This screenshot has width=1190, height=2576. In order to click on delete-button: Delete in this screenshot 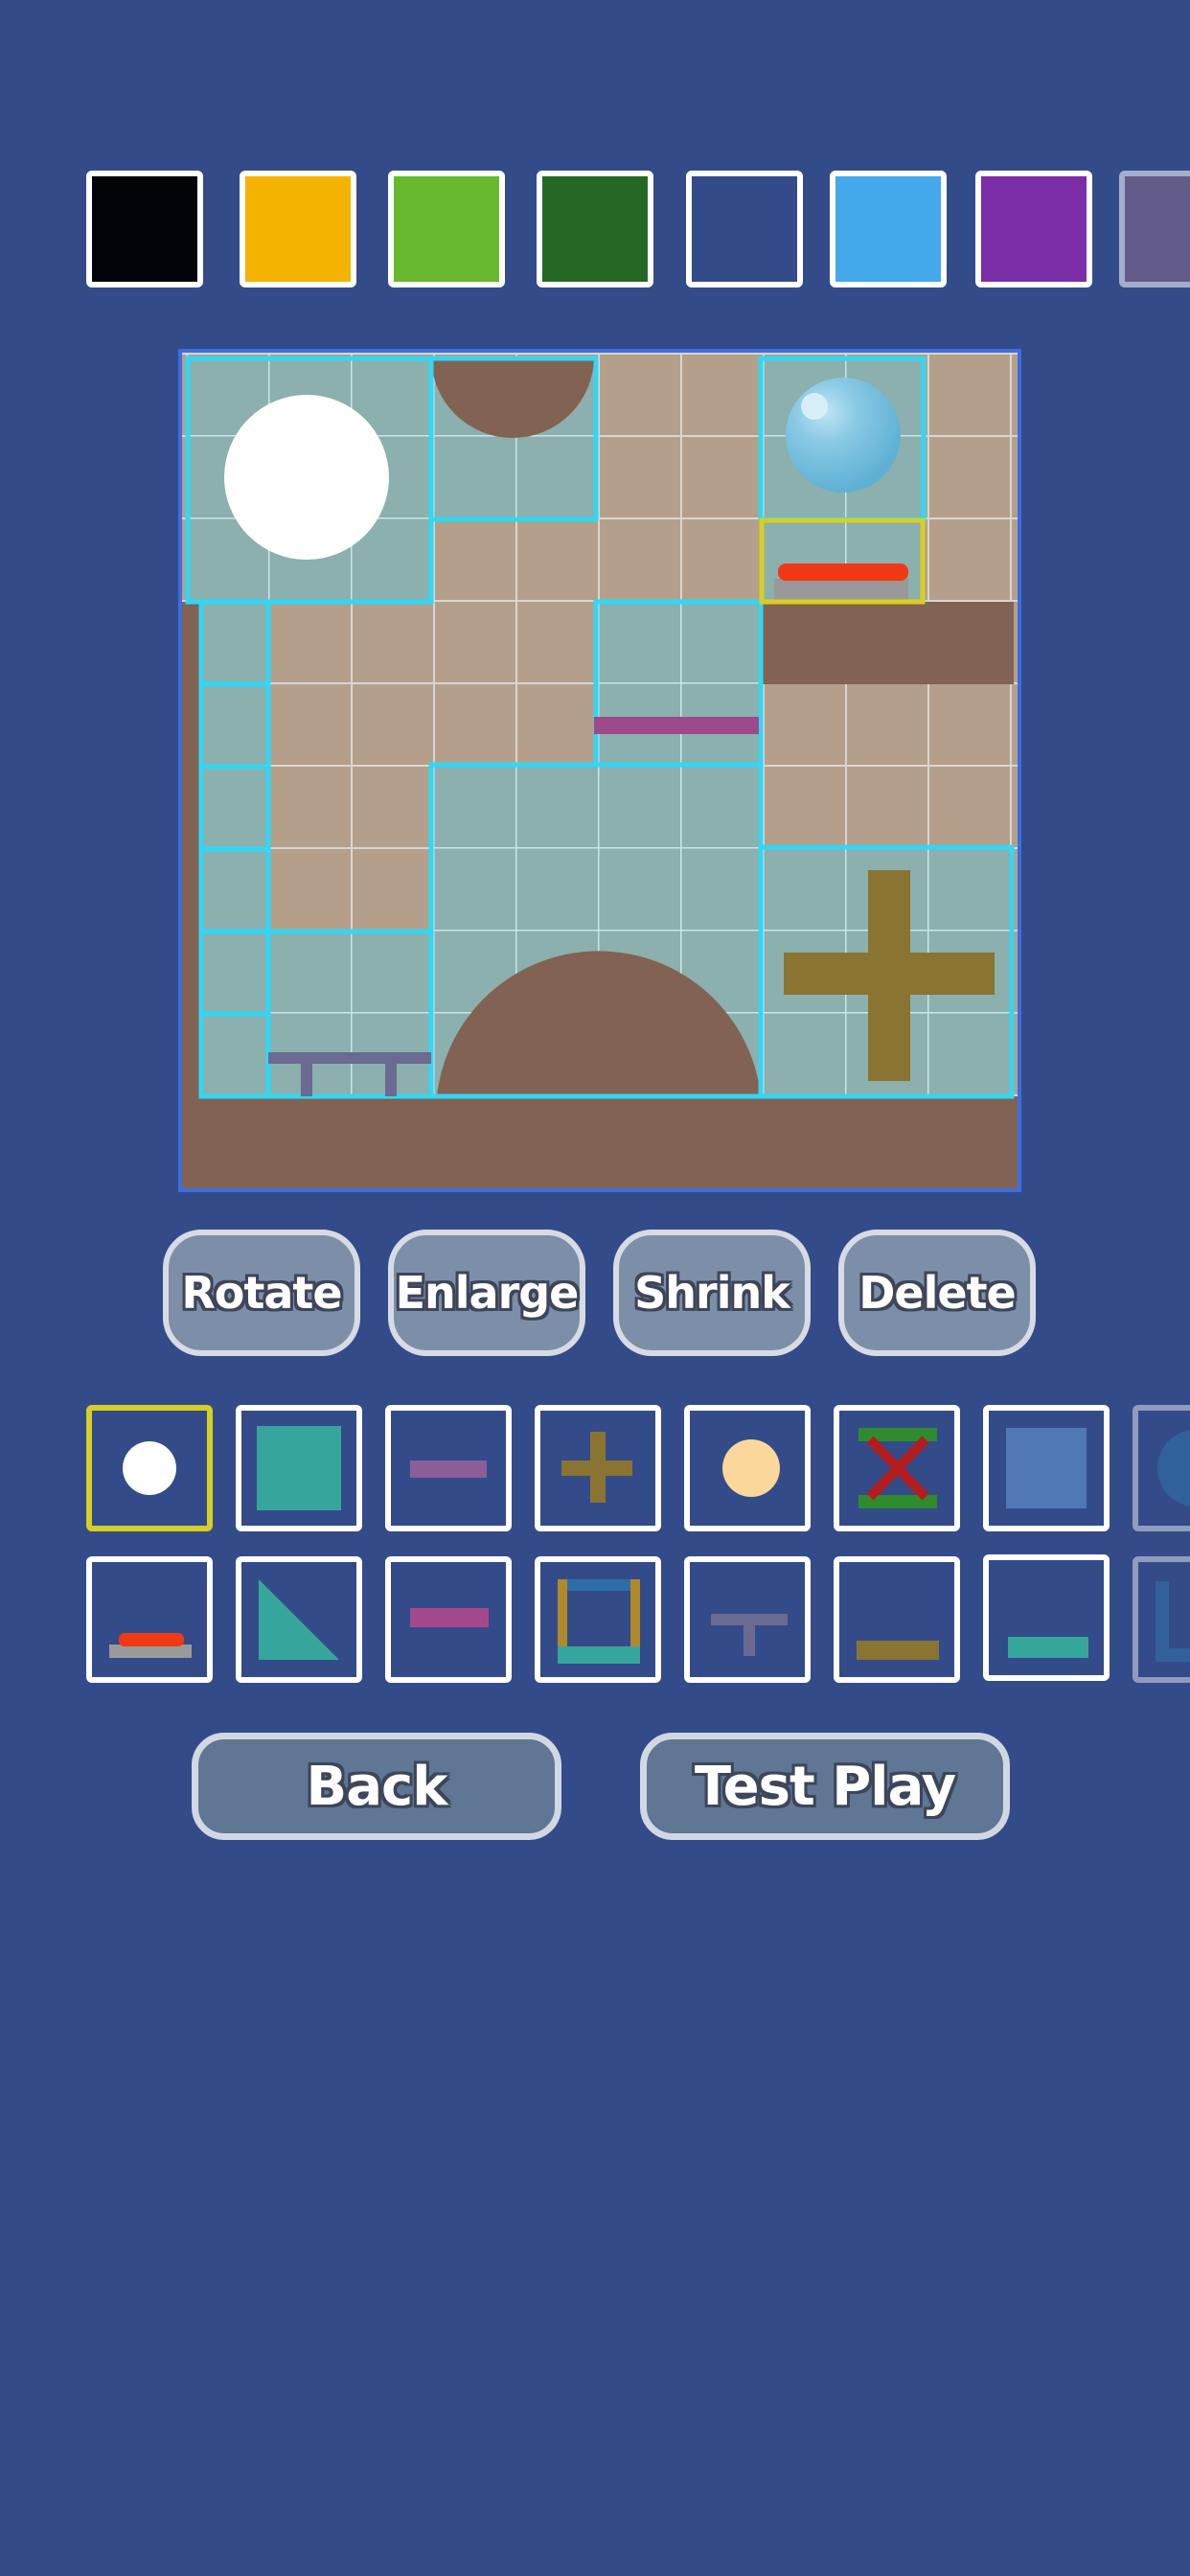, I will do `click(937, 1293)`.